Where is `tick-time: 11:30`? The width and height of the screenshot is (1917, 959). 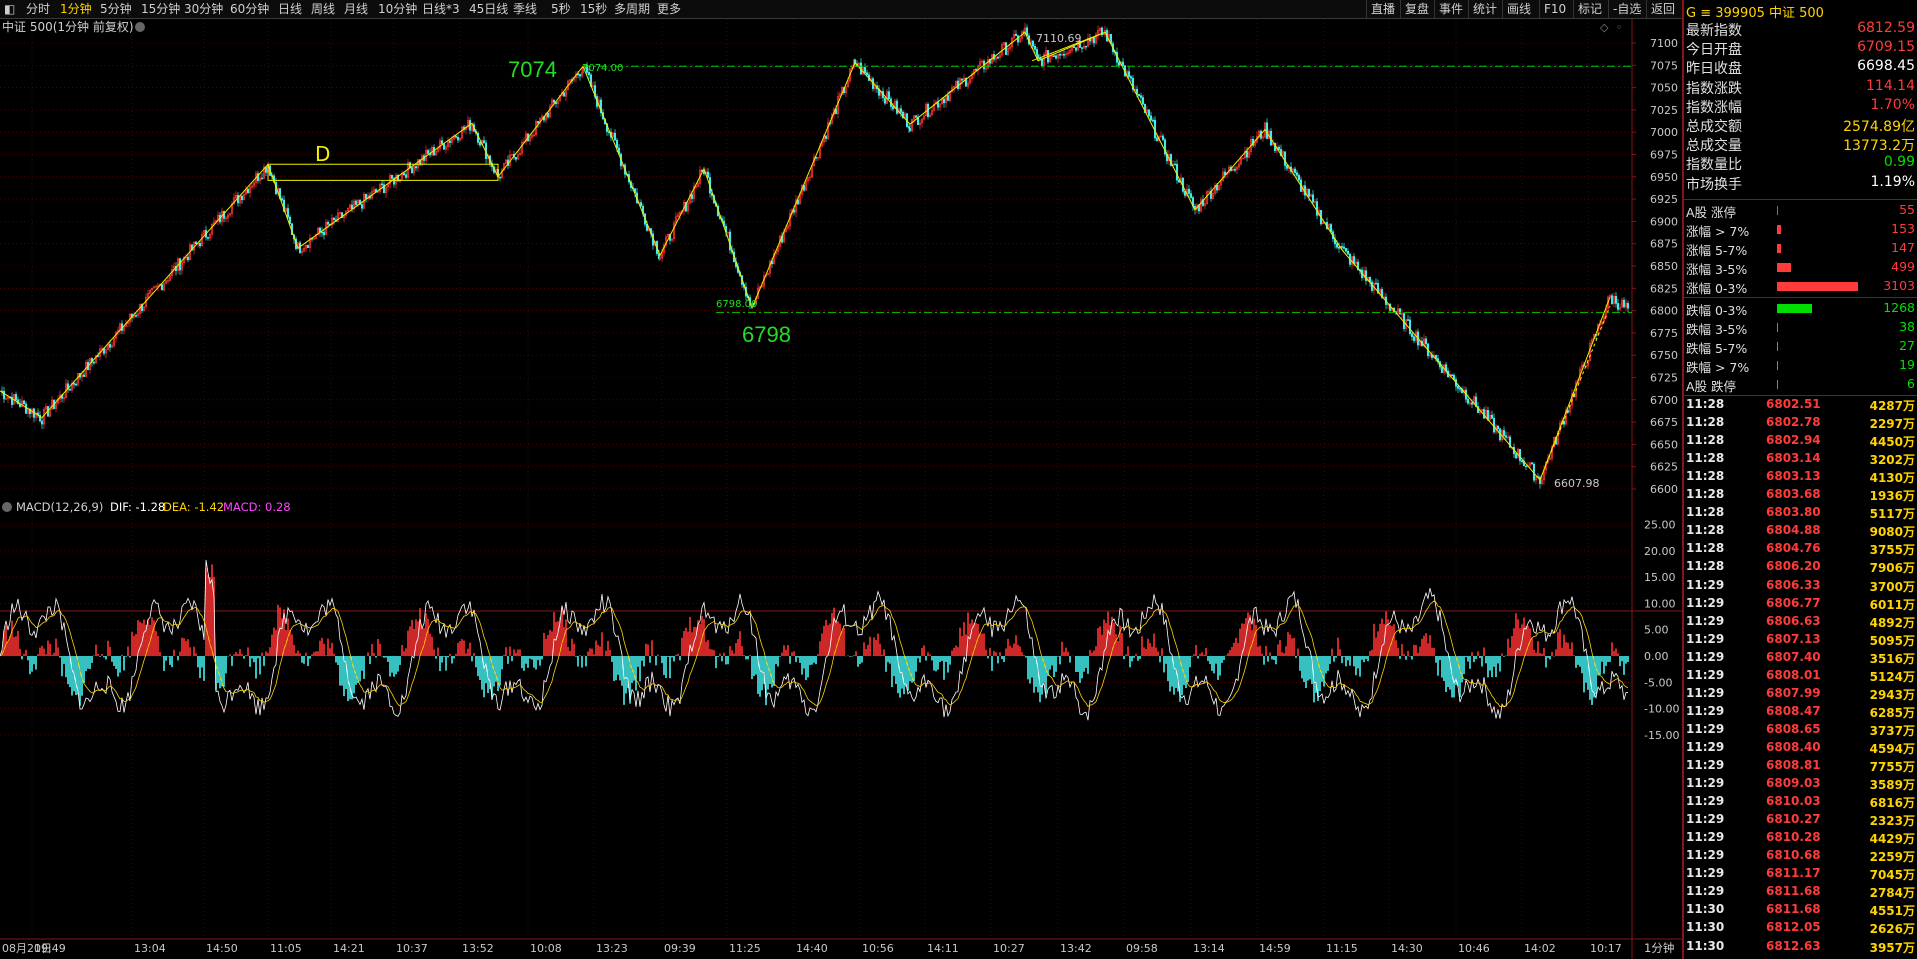 tick-time: 11:30 is located at coordinates (1705, 909).